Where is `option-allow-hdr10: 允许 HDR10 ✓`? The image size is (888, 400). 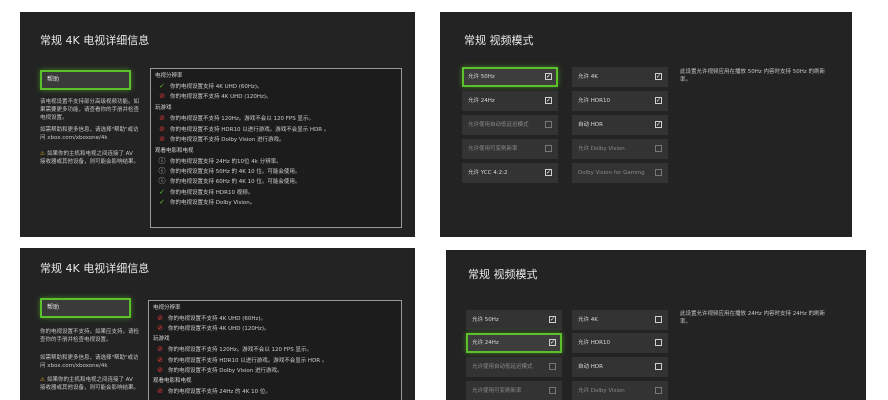 option-allow-hdr10: 允许 HDR10 ✓ is located at coordinates (620, 101).